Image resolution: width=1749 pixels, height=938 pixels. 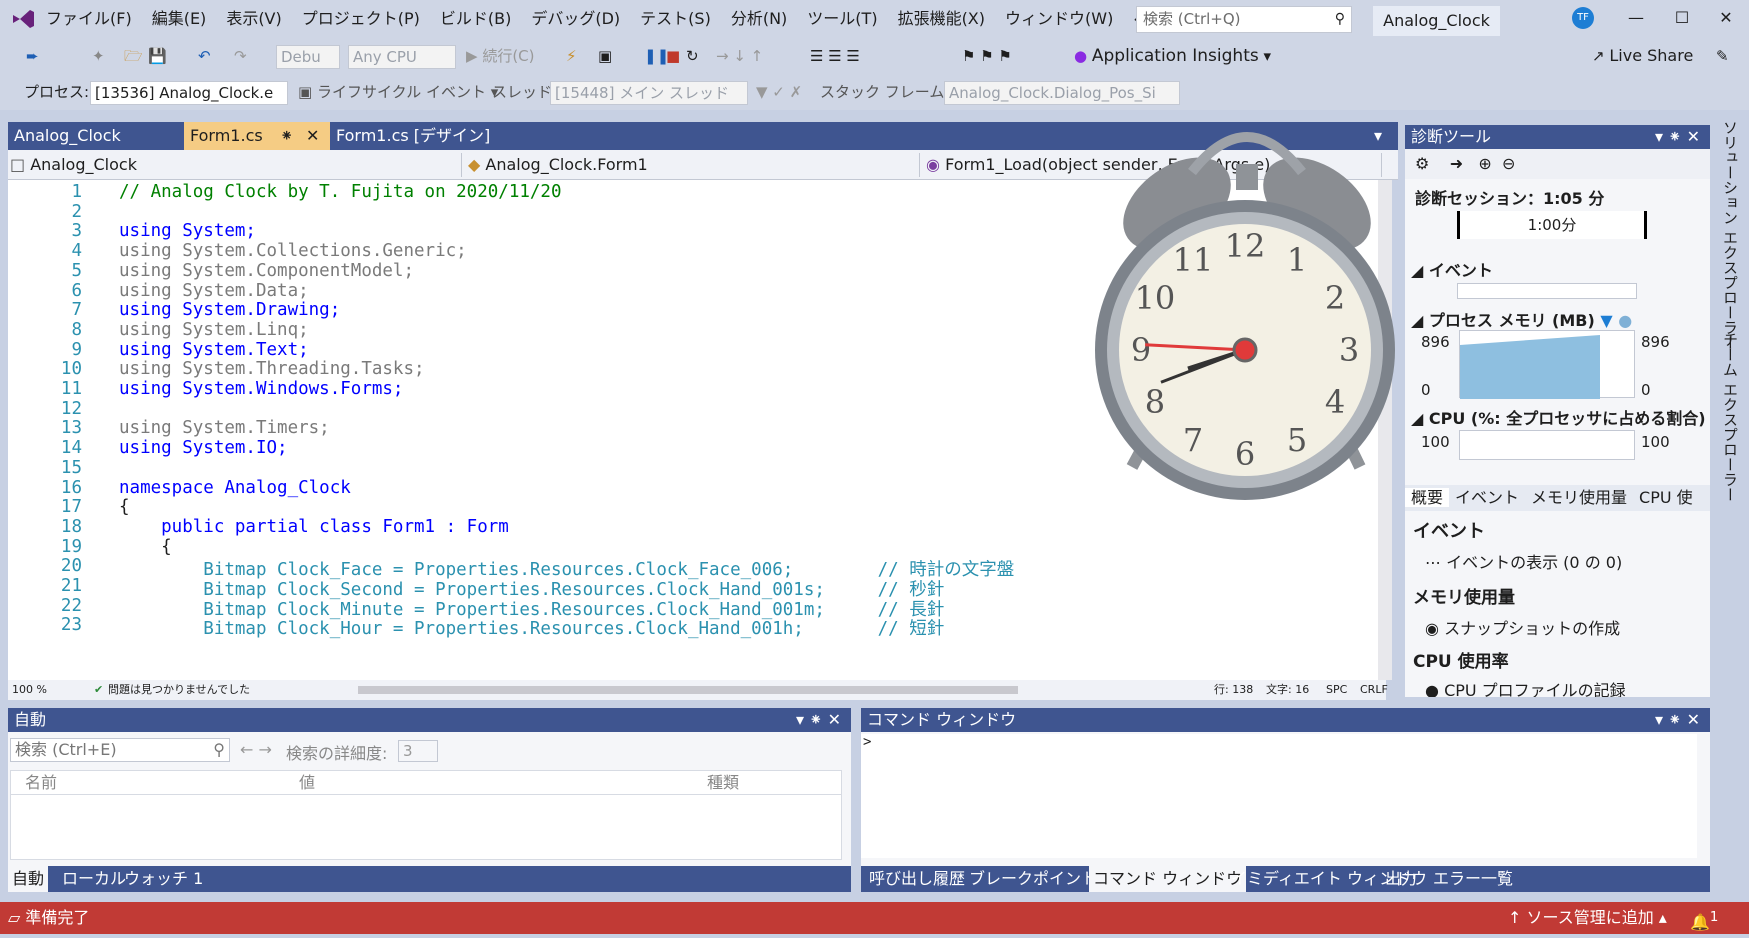 What do you see at coordinates (1401, 879) in the screenshot?
I see `bottom-tab: 出力` at bounding box center [1401, 879].